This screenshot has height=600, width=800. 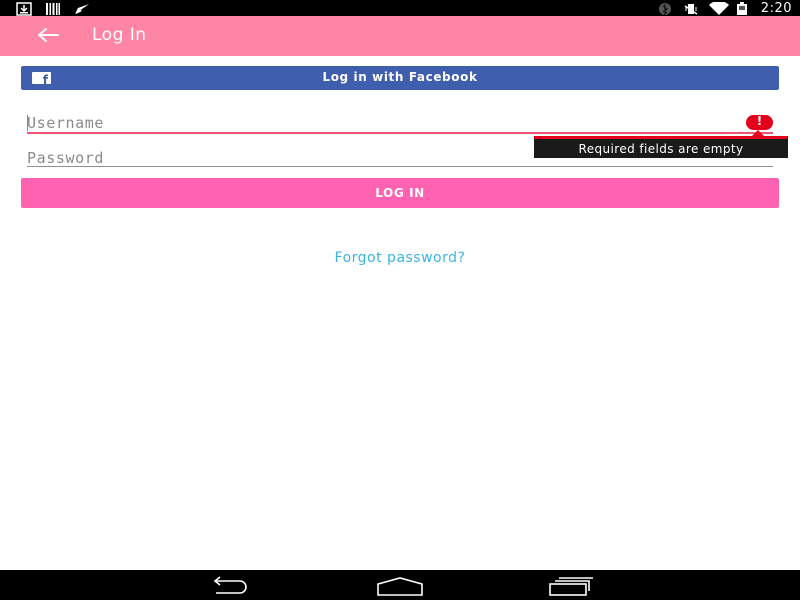 I want to click on facebook-login-label: Log in with Facebook, so click(x=400, y=77).